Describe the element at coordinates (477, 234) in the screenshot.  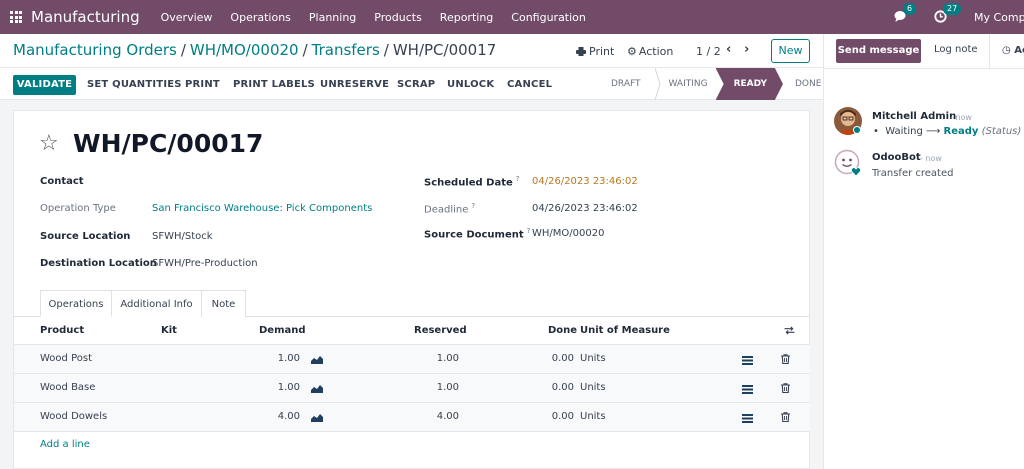
I see `source-document-label: Source Document?` at that location.